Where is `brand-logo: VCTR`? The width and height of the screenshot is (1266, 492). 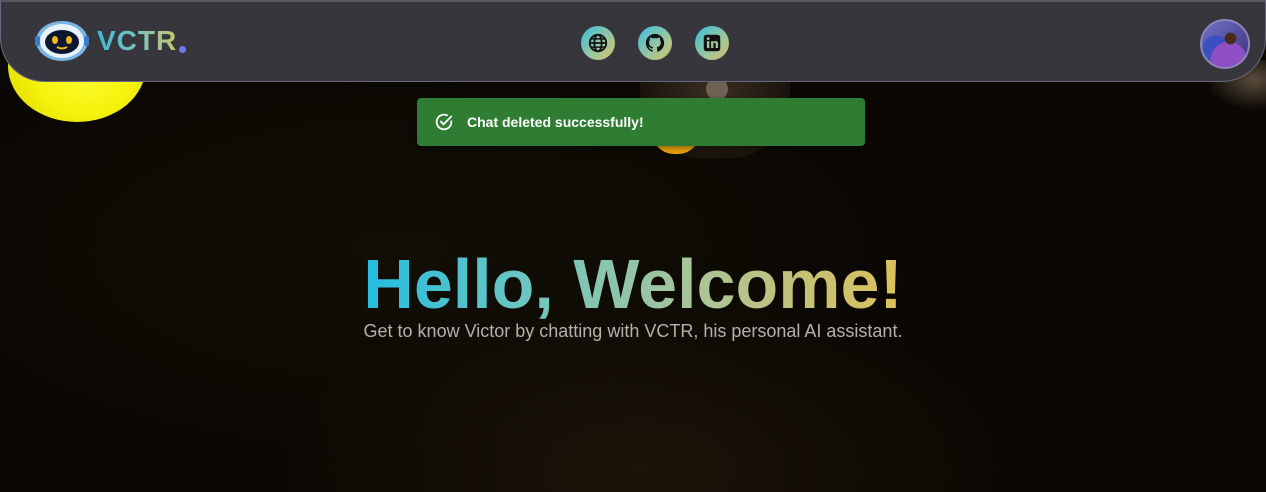
brand-logo: VCTR is located at coordinates (111, 41).